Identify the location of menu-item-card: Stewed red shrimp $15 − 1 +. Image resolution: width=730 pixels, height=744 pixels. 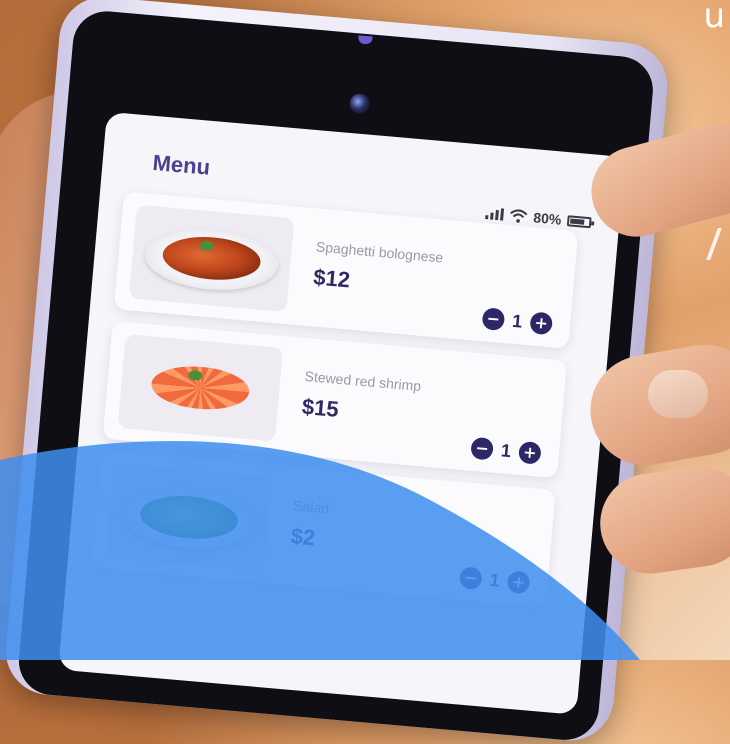
(335, 399).